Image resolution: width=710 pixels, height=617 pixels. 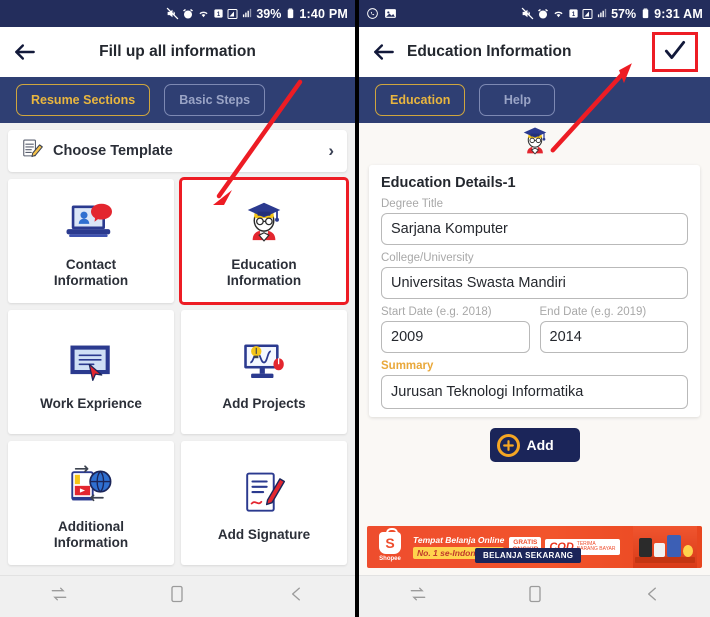 What do you see at coordinates (269, 13) in the screenshot?
I see `battery-percent: 39%` at bounding box center [269, 13].